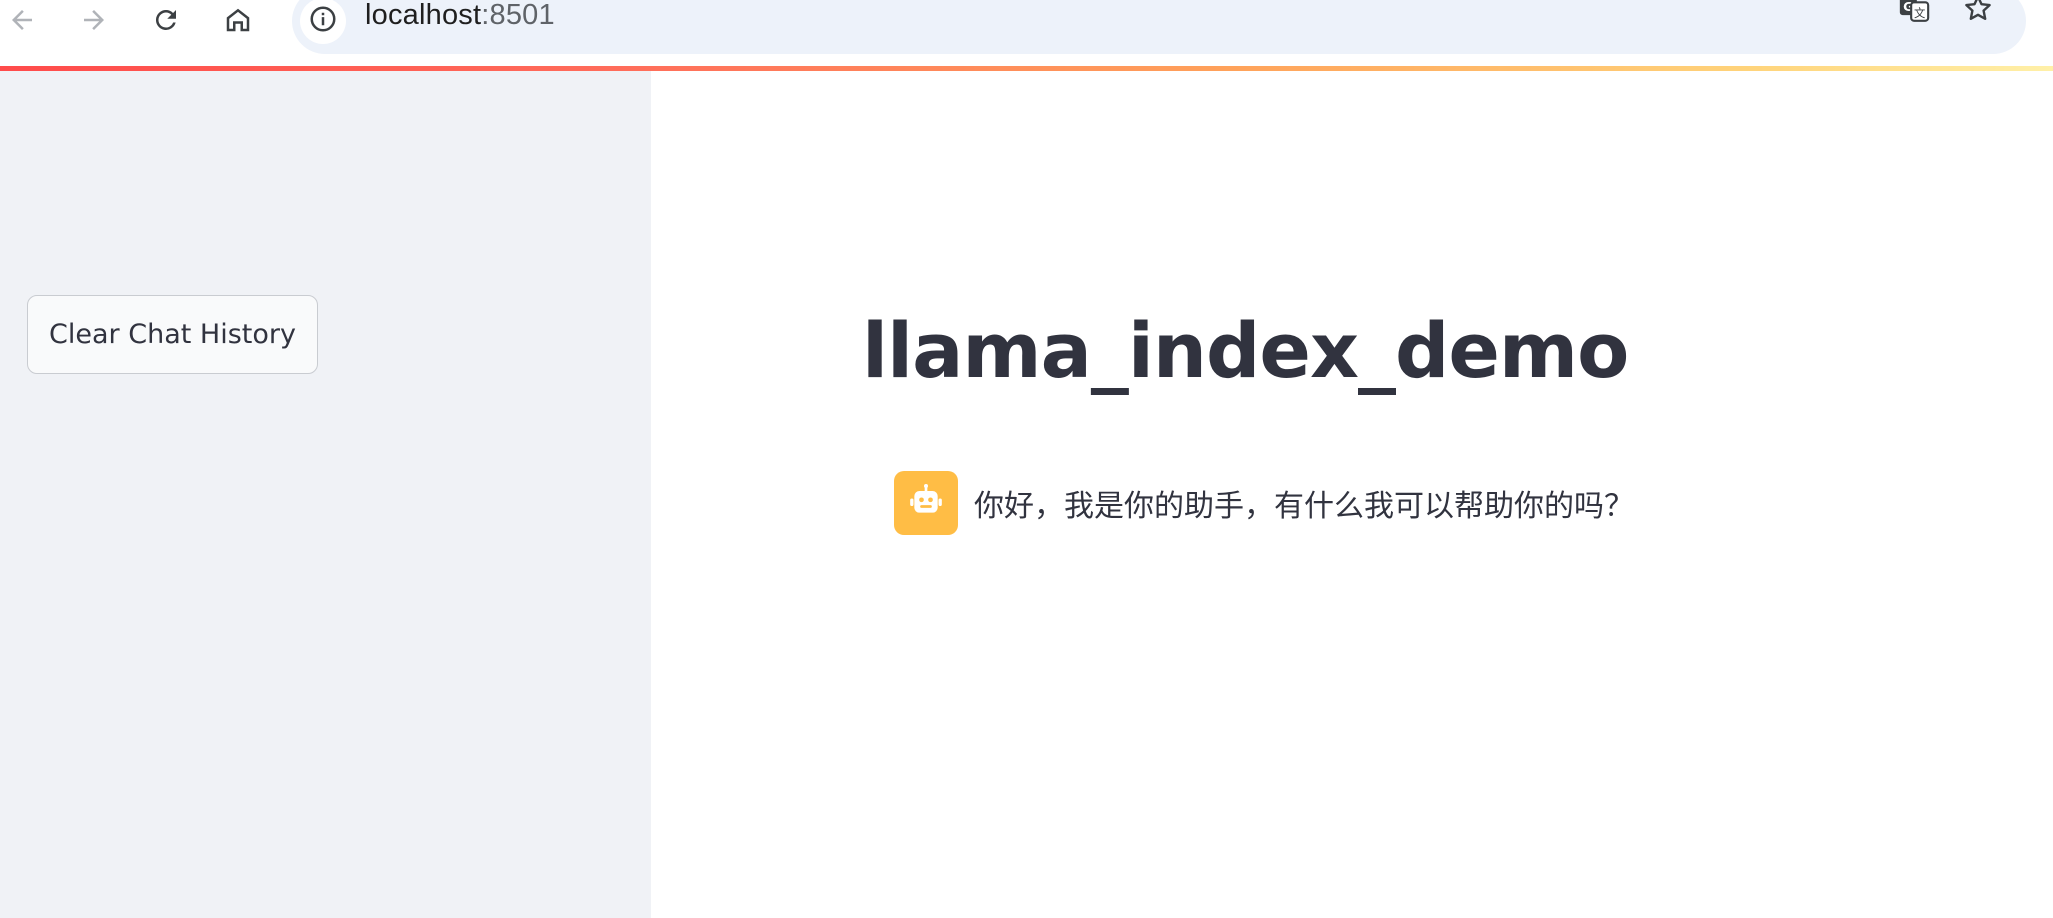 The width and height of the screenshot is (2053, 918). I want to click on home-button, so click(238, 20).